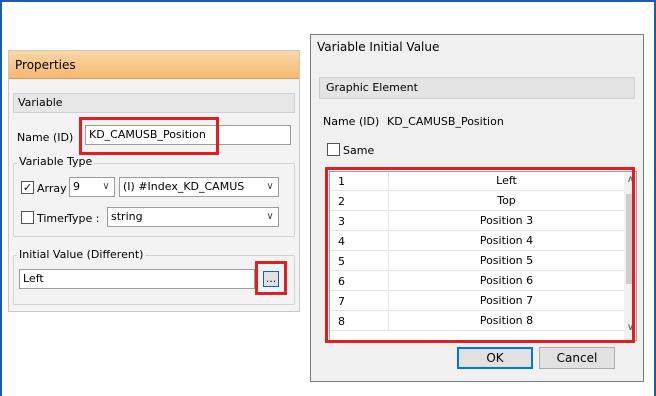  I want to click on type-label: Type :, so click(83, 218).